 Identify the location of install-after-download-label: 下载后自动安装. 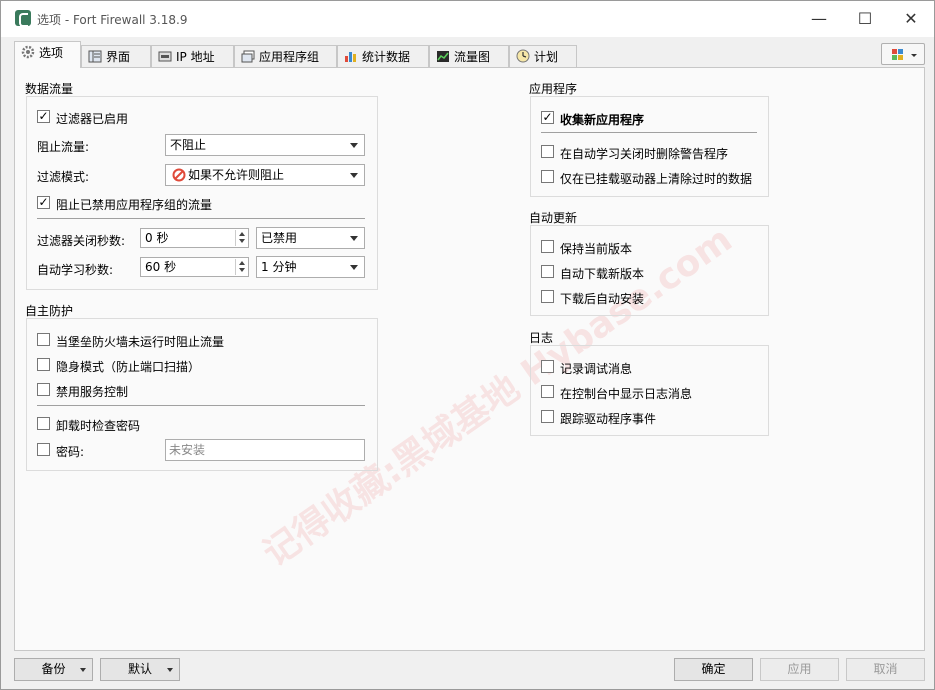
(602, 299).